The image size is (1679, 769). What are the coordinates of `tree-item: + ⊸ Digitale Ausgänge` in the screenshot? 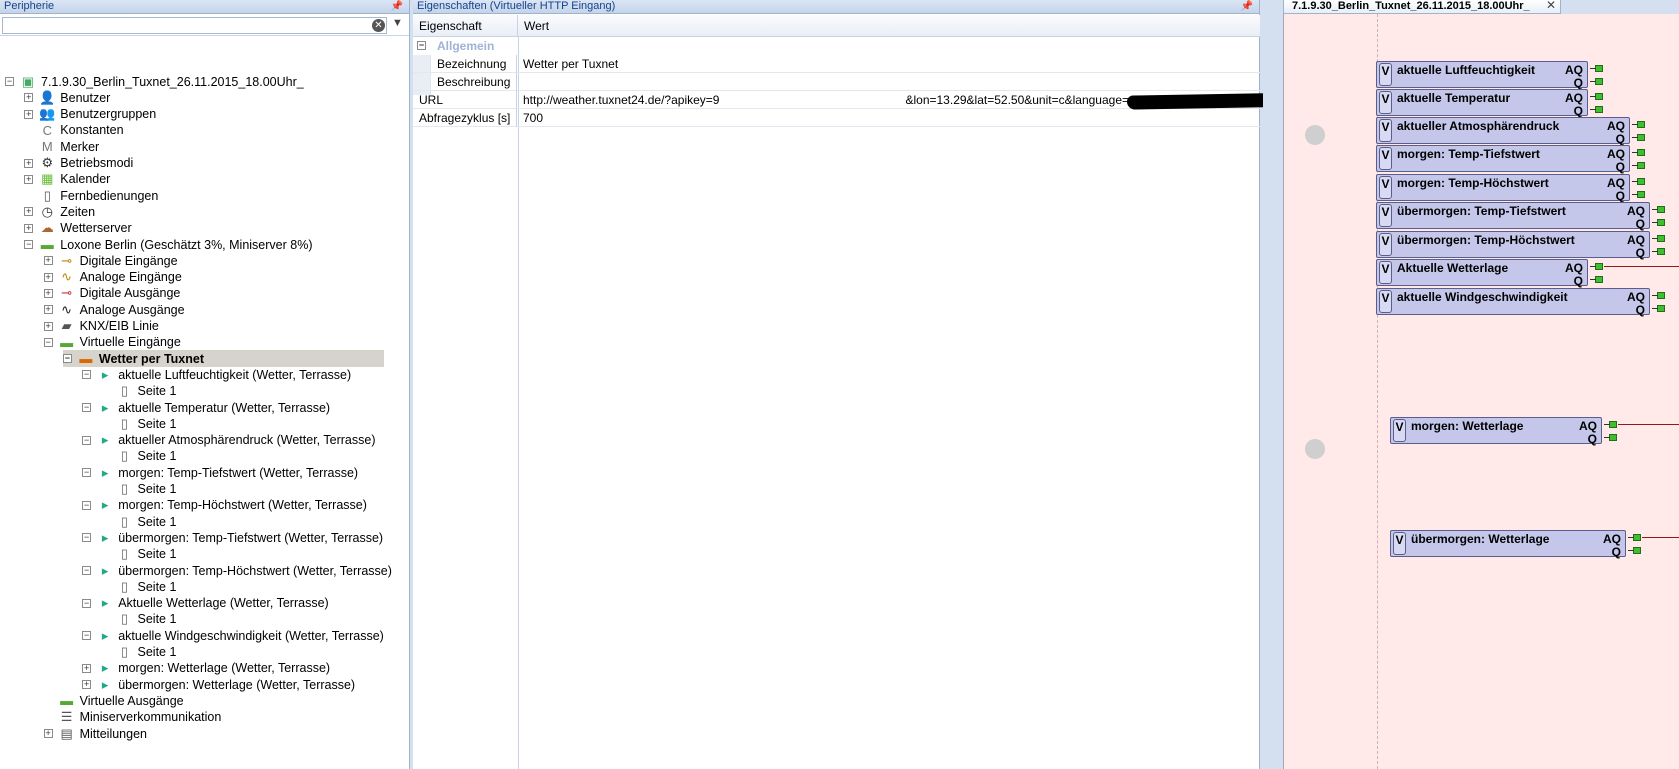 It's located at (111, 293).